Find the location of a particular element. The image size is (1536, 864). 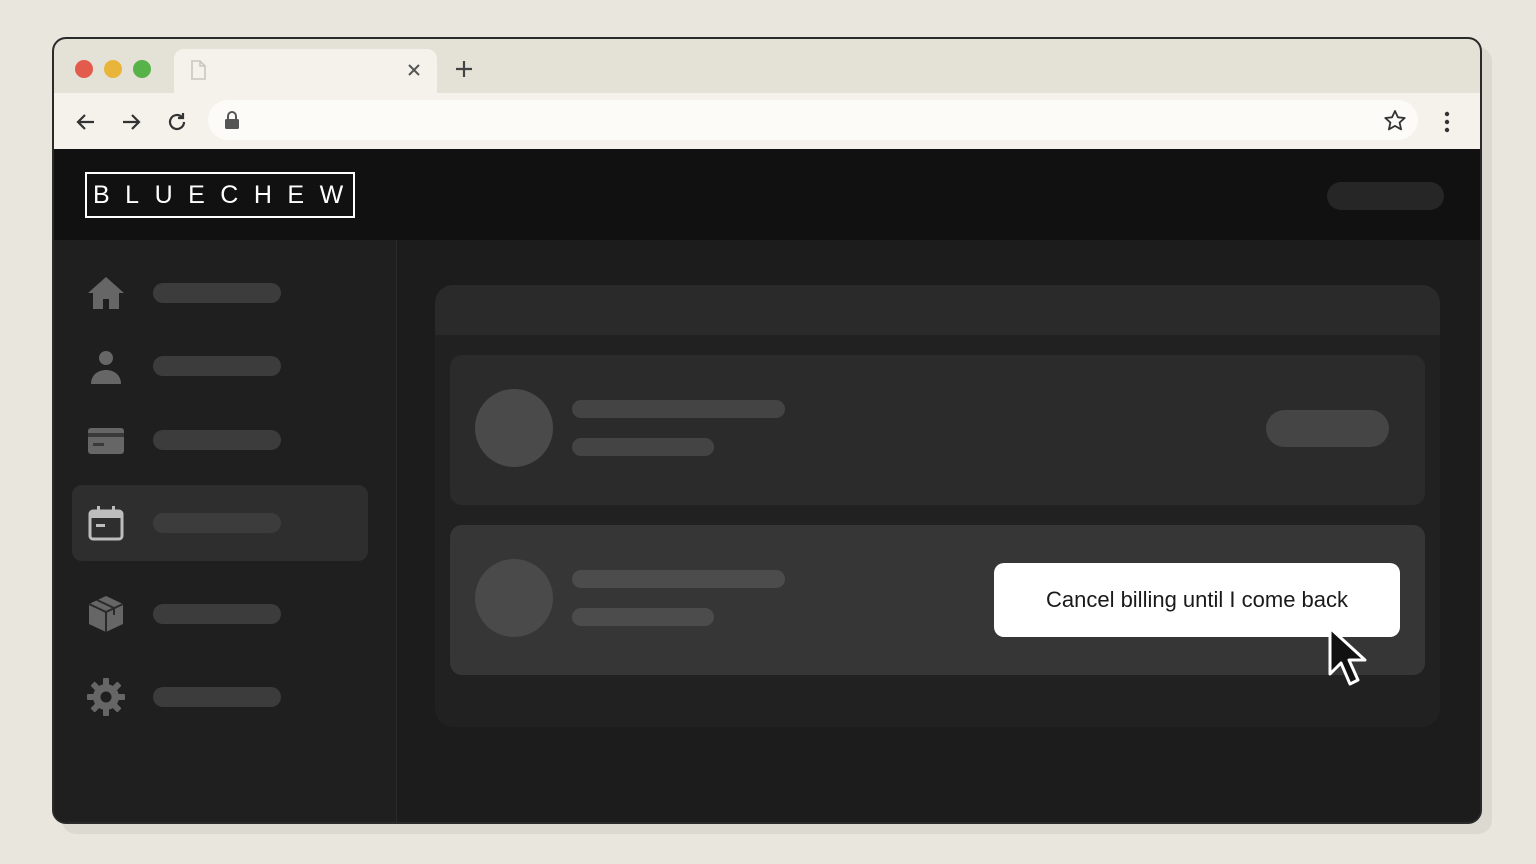

user-icon is located at coordinates (106, 366).